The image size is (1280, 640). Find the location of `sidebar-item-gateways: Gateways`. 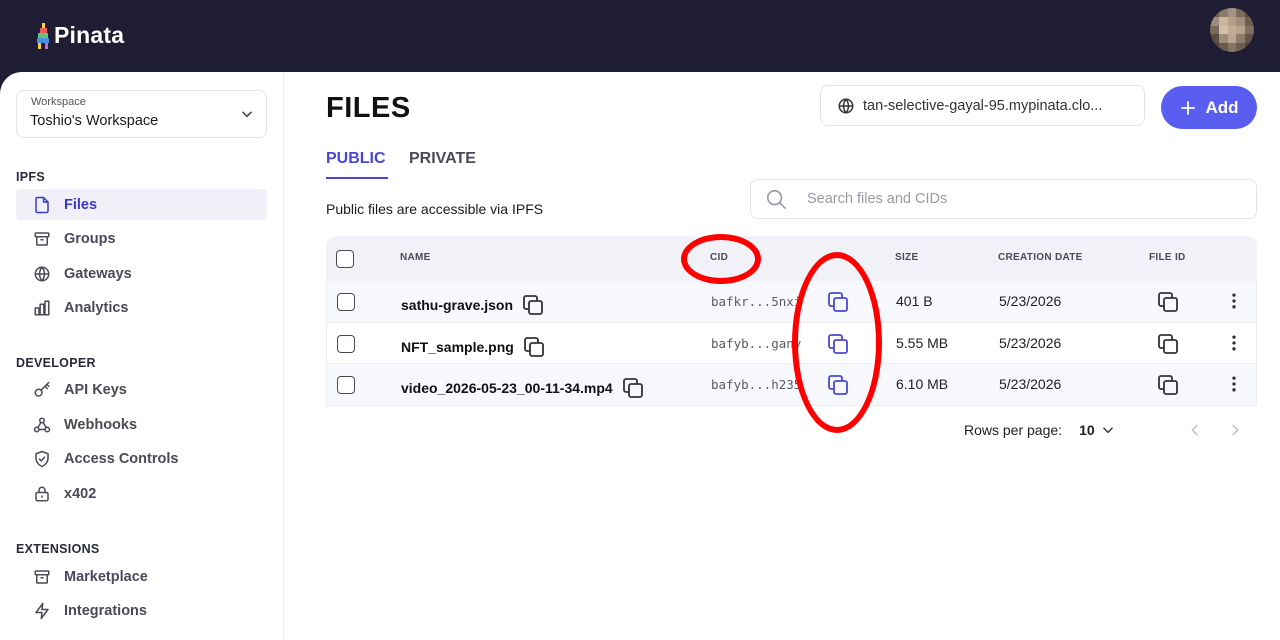

sidebar-item-gateways: Gateways is located at coordinates (141, 273).